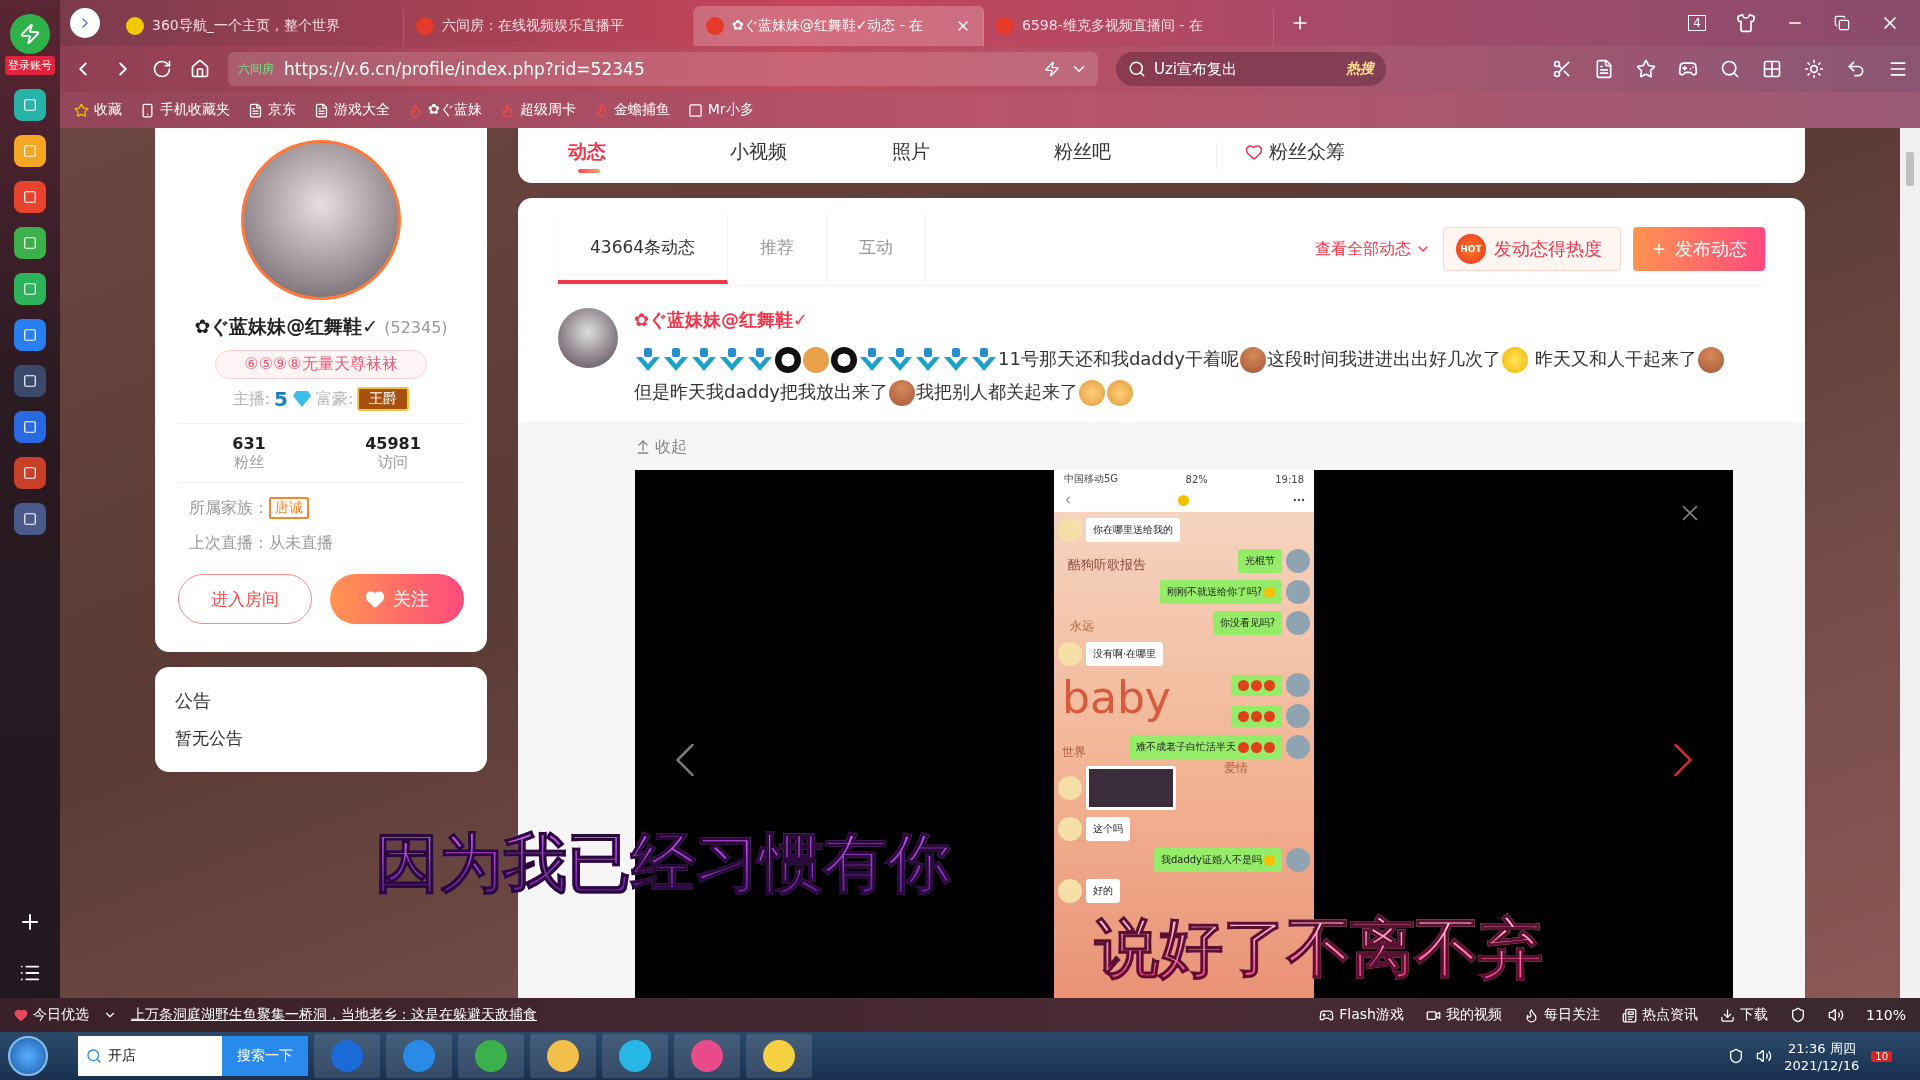  I want to click on carrier-text: 中国移动5G, so click(1091, 479).